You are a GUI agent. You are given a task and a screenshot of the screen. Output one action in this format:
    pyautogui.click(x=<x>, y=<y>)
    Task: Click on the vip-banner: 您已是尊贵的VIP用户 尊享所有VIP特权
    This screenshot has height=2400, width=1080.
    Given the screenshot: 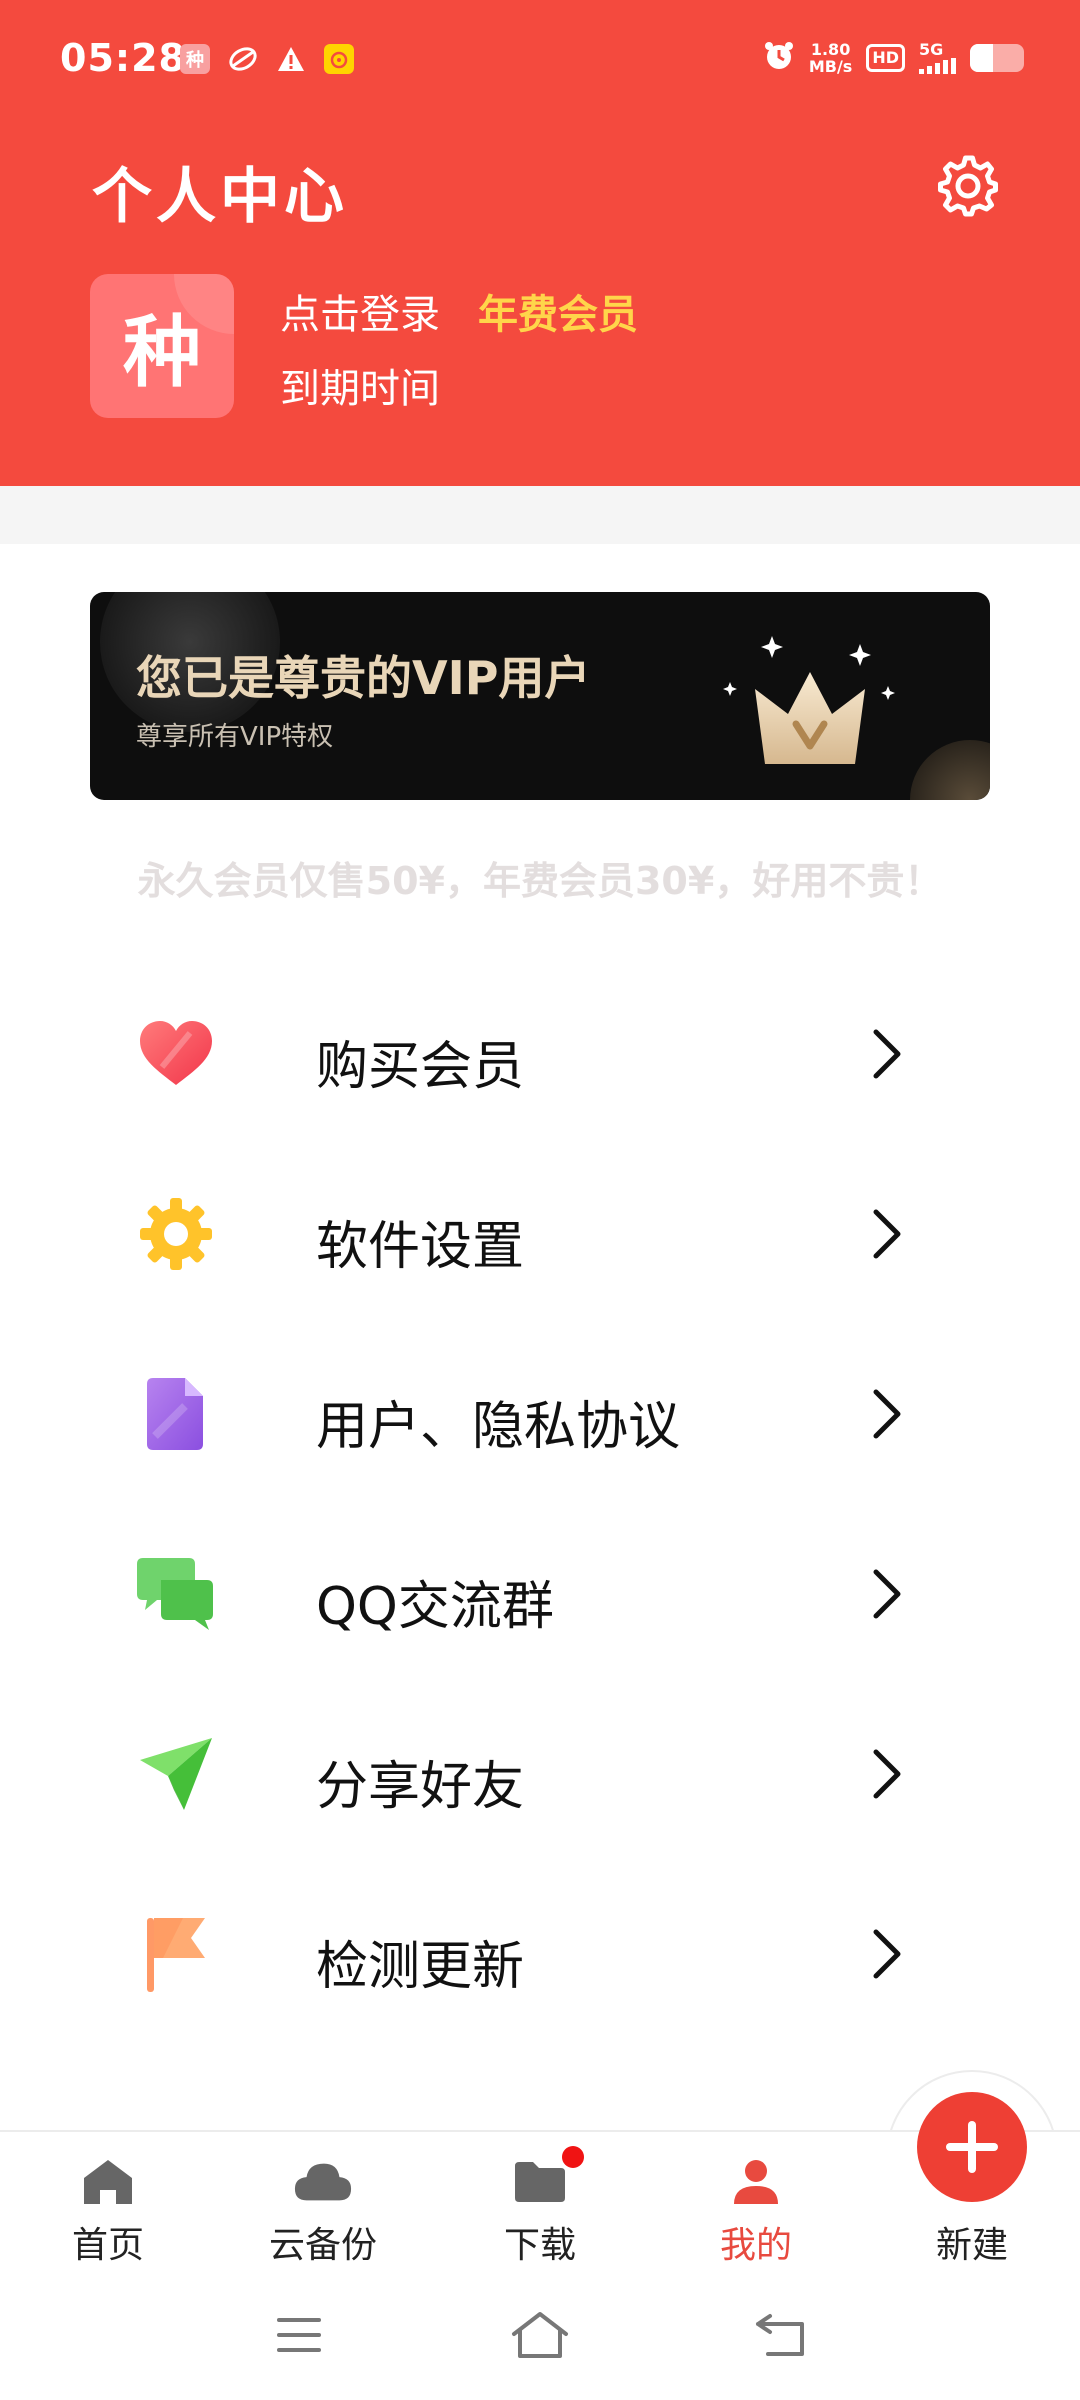 What is the action you would take?
    pyautogui.click(x=540, y=696)
    